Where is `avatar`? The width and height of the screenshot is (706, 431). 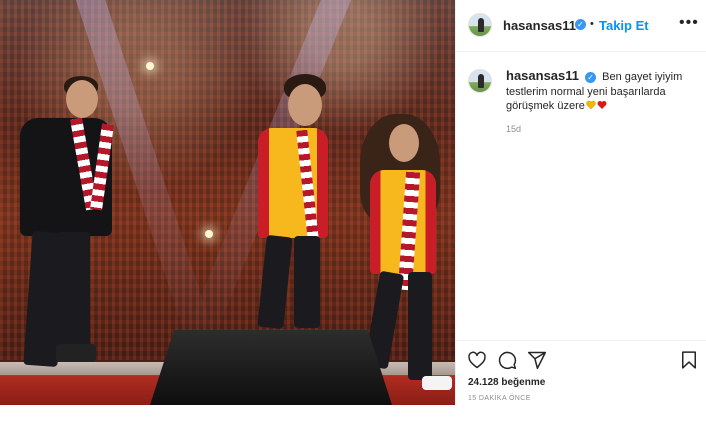 avatar is located at coordinates (480, 25).